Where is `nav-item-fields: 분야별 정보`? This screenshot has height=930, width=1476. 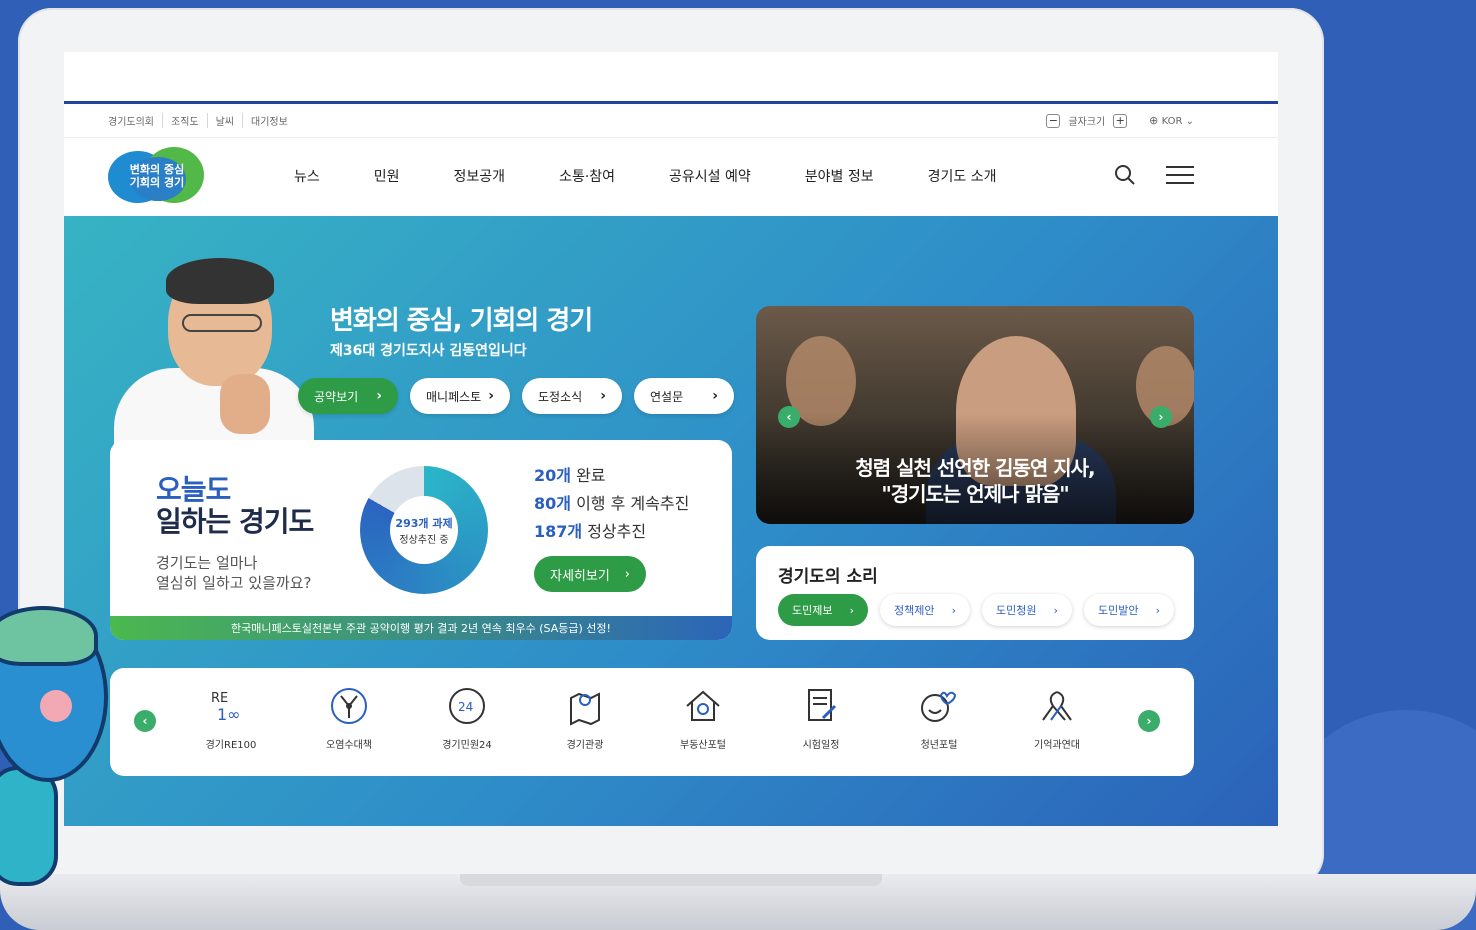 nav-item-fields: 분야별 정보 is located at coordinates (839, 176).